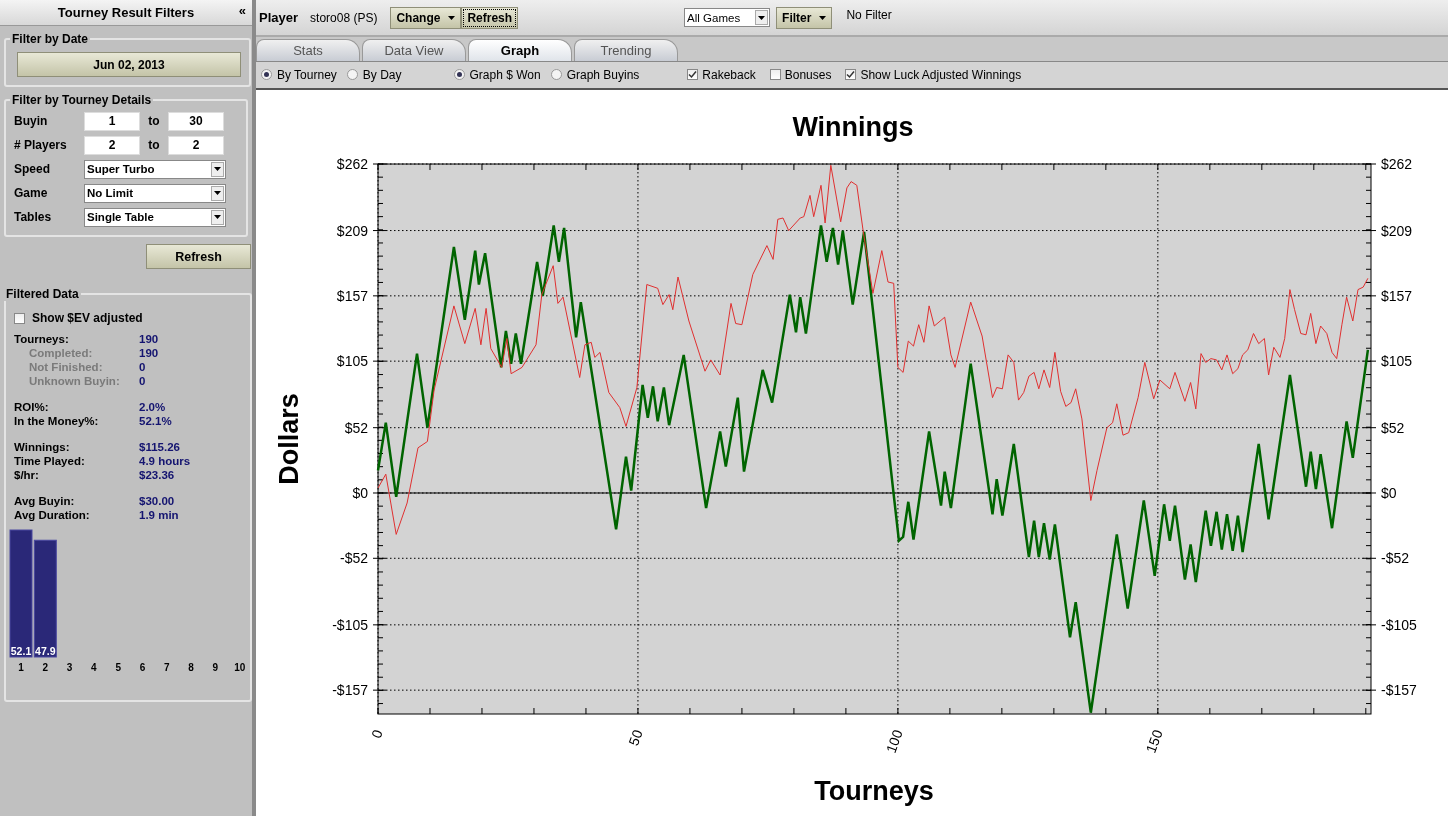  Describe the element at coordinates (42, 340) in the screenshot. I see `stat-label: Tourneys:` at that location.